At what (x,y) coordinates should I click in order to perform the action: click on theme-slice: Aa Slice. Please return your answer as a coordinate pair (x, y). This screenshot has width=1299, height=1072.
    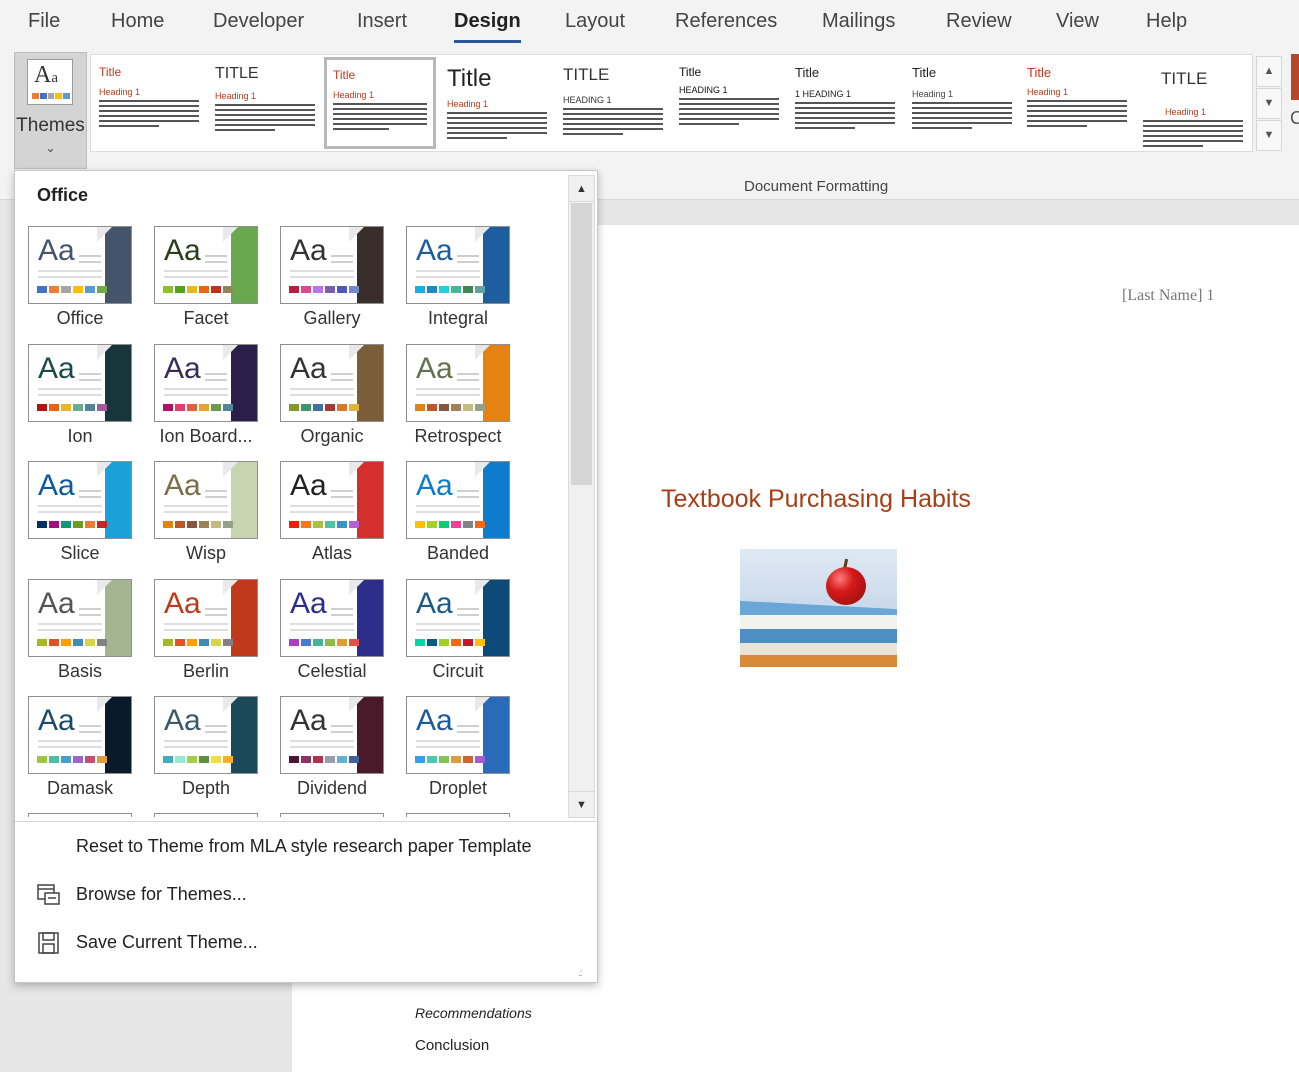
    Looking at the image, I should click on (80, 517).